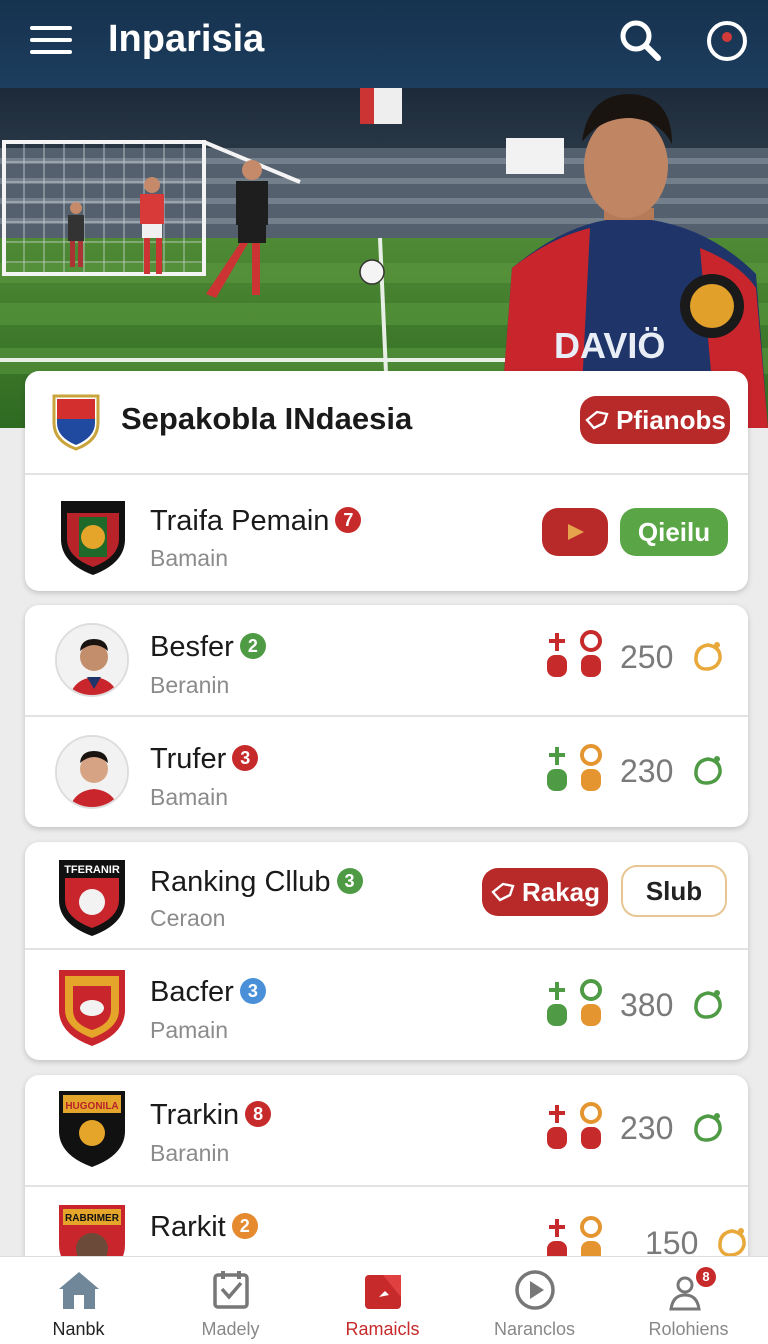 The width and height of the screenshot is (768, 1344). Describe the element at coordinates (384, 44) in the screenshot. I see `top-app-bar: Inparisia` at that location.